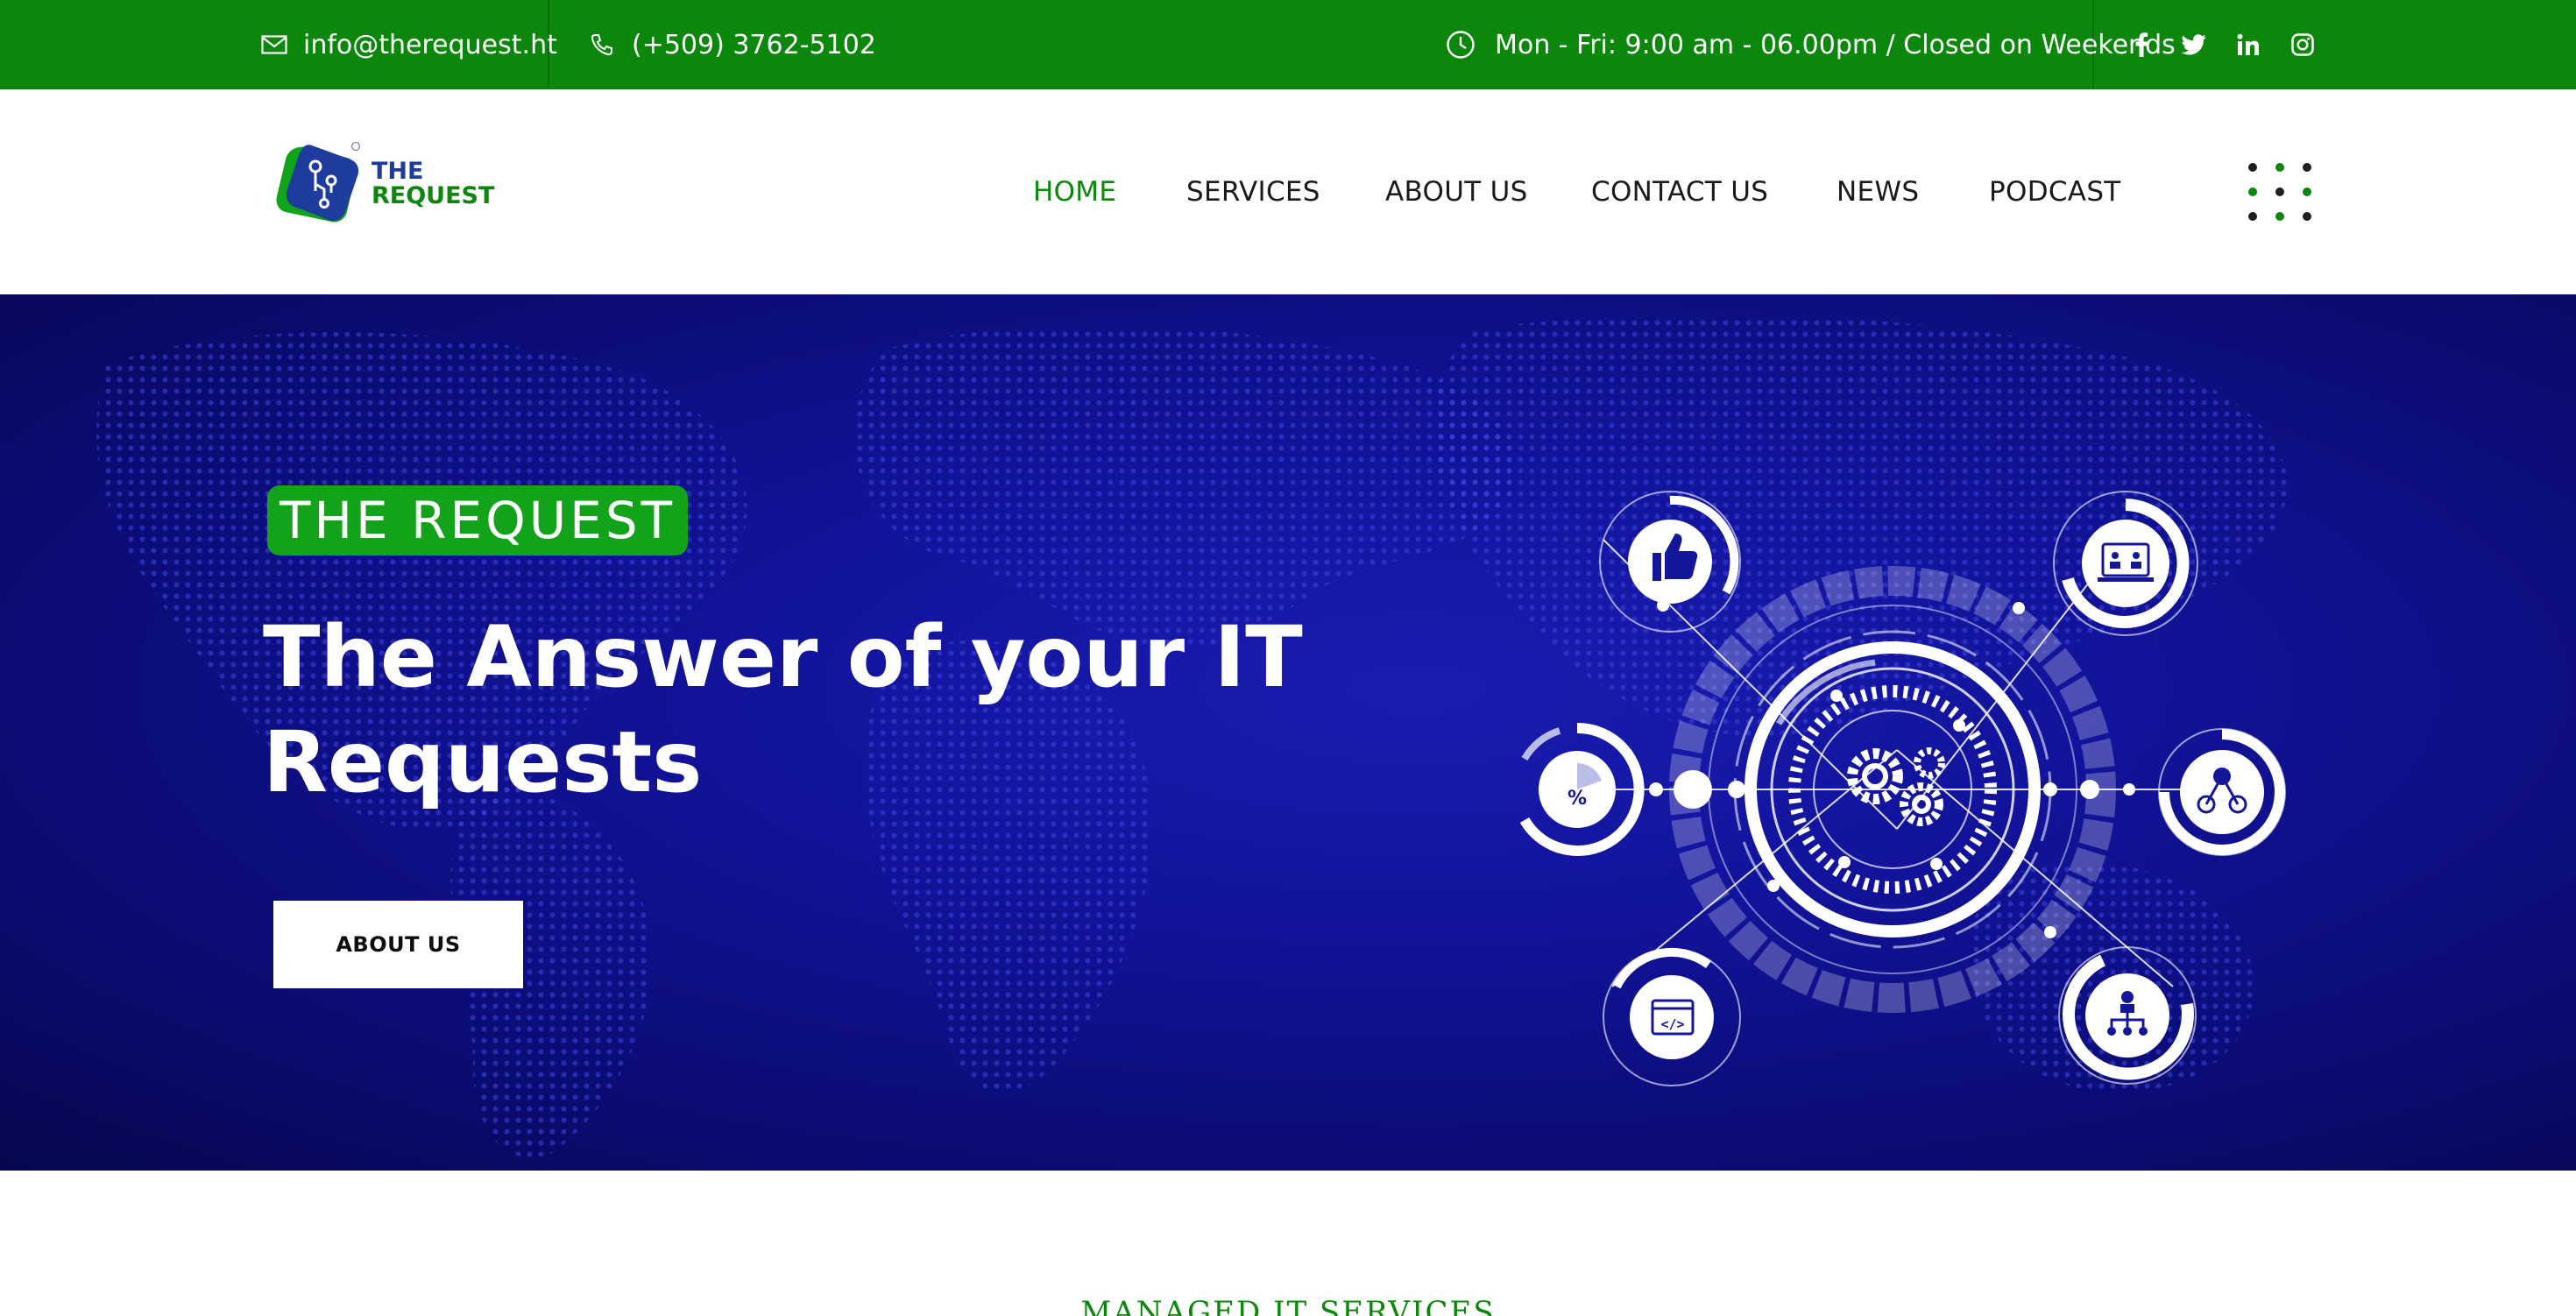 Image resolution: width=2576 pixels, height=1316 pixels. What do you see at coordinates (2279, 192) in the screenshot?
I see `grid-menu-icon` at bounding box center [2279, 192].